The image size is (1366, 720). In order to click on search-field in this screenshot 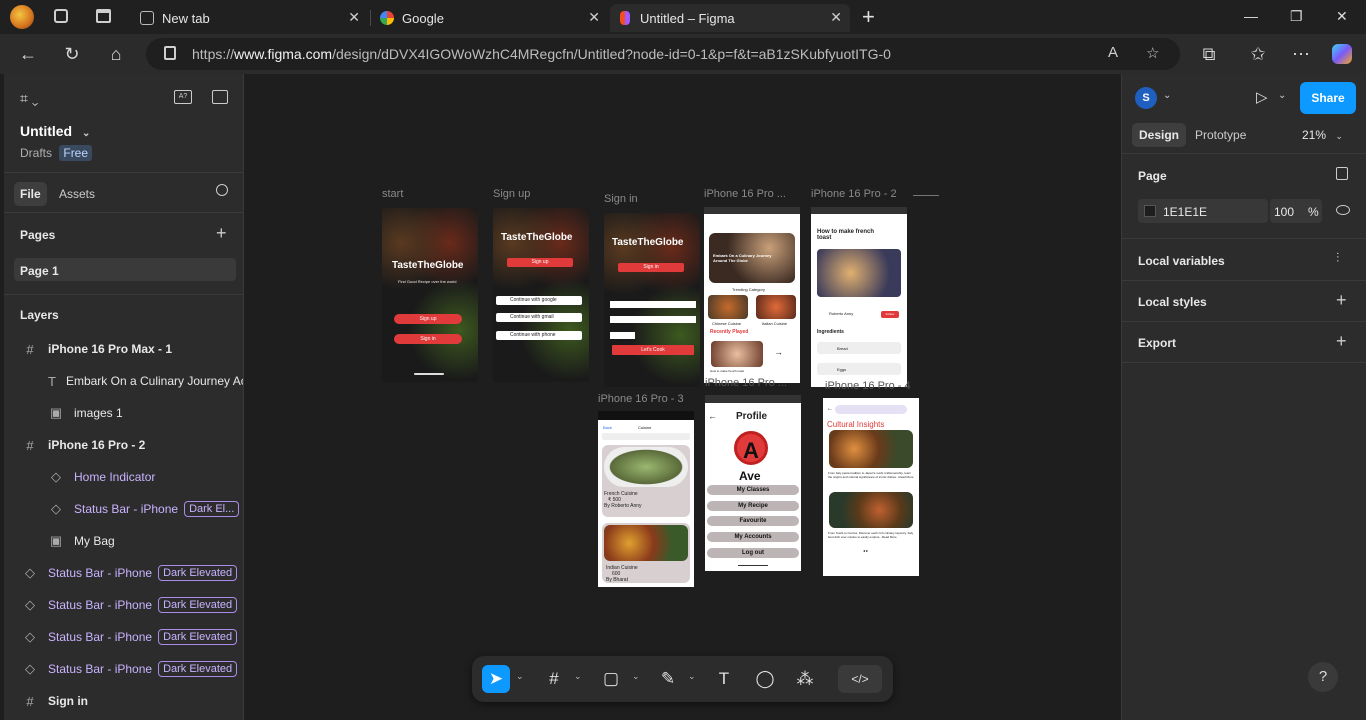, I will do `click(646, 436)`.